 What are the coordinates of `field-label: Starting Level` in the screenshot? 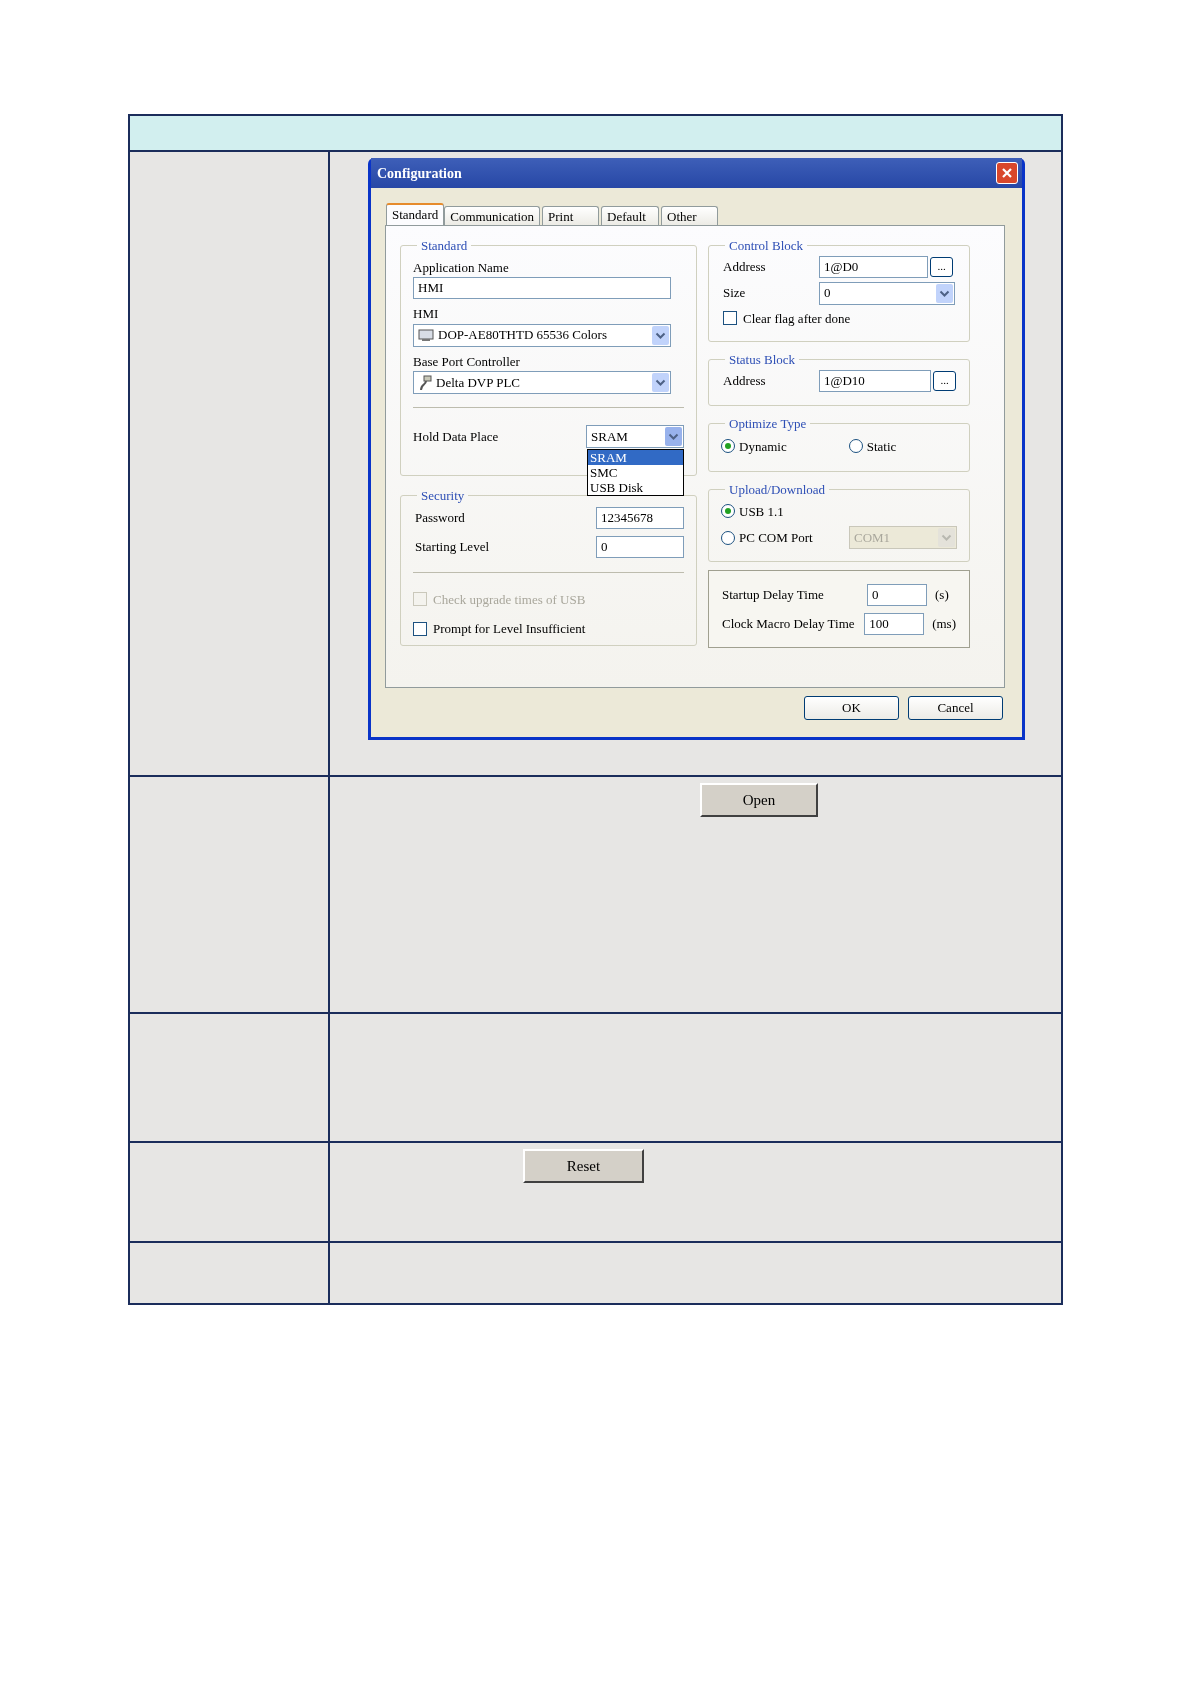 It's located at (452, 546).